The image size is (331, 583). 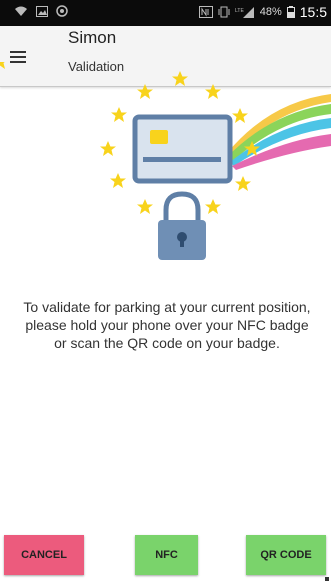 I want to click on corner-mark, so click(x=327, y=579).